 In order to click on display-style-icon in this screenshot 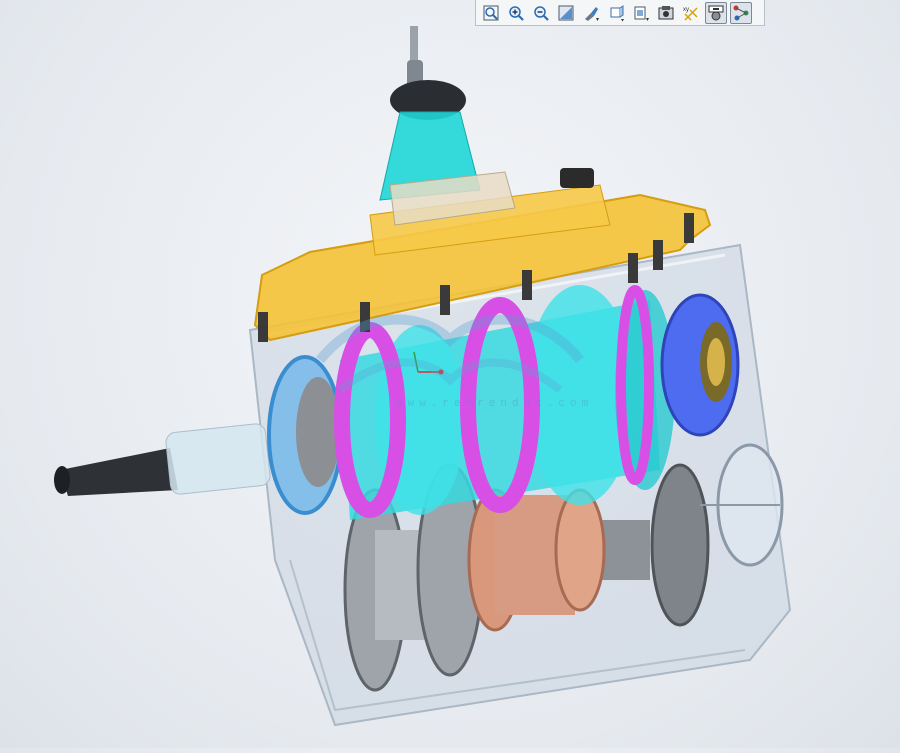, I will do `click(617, 12)`.